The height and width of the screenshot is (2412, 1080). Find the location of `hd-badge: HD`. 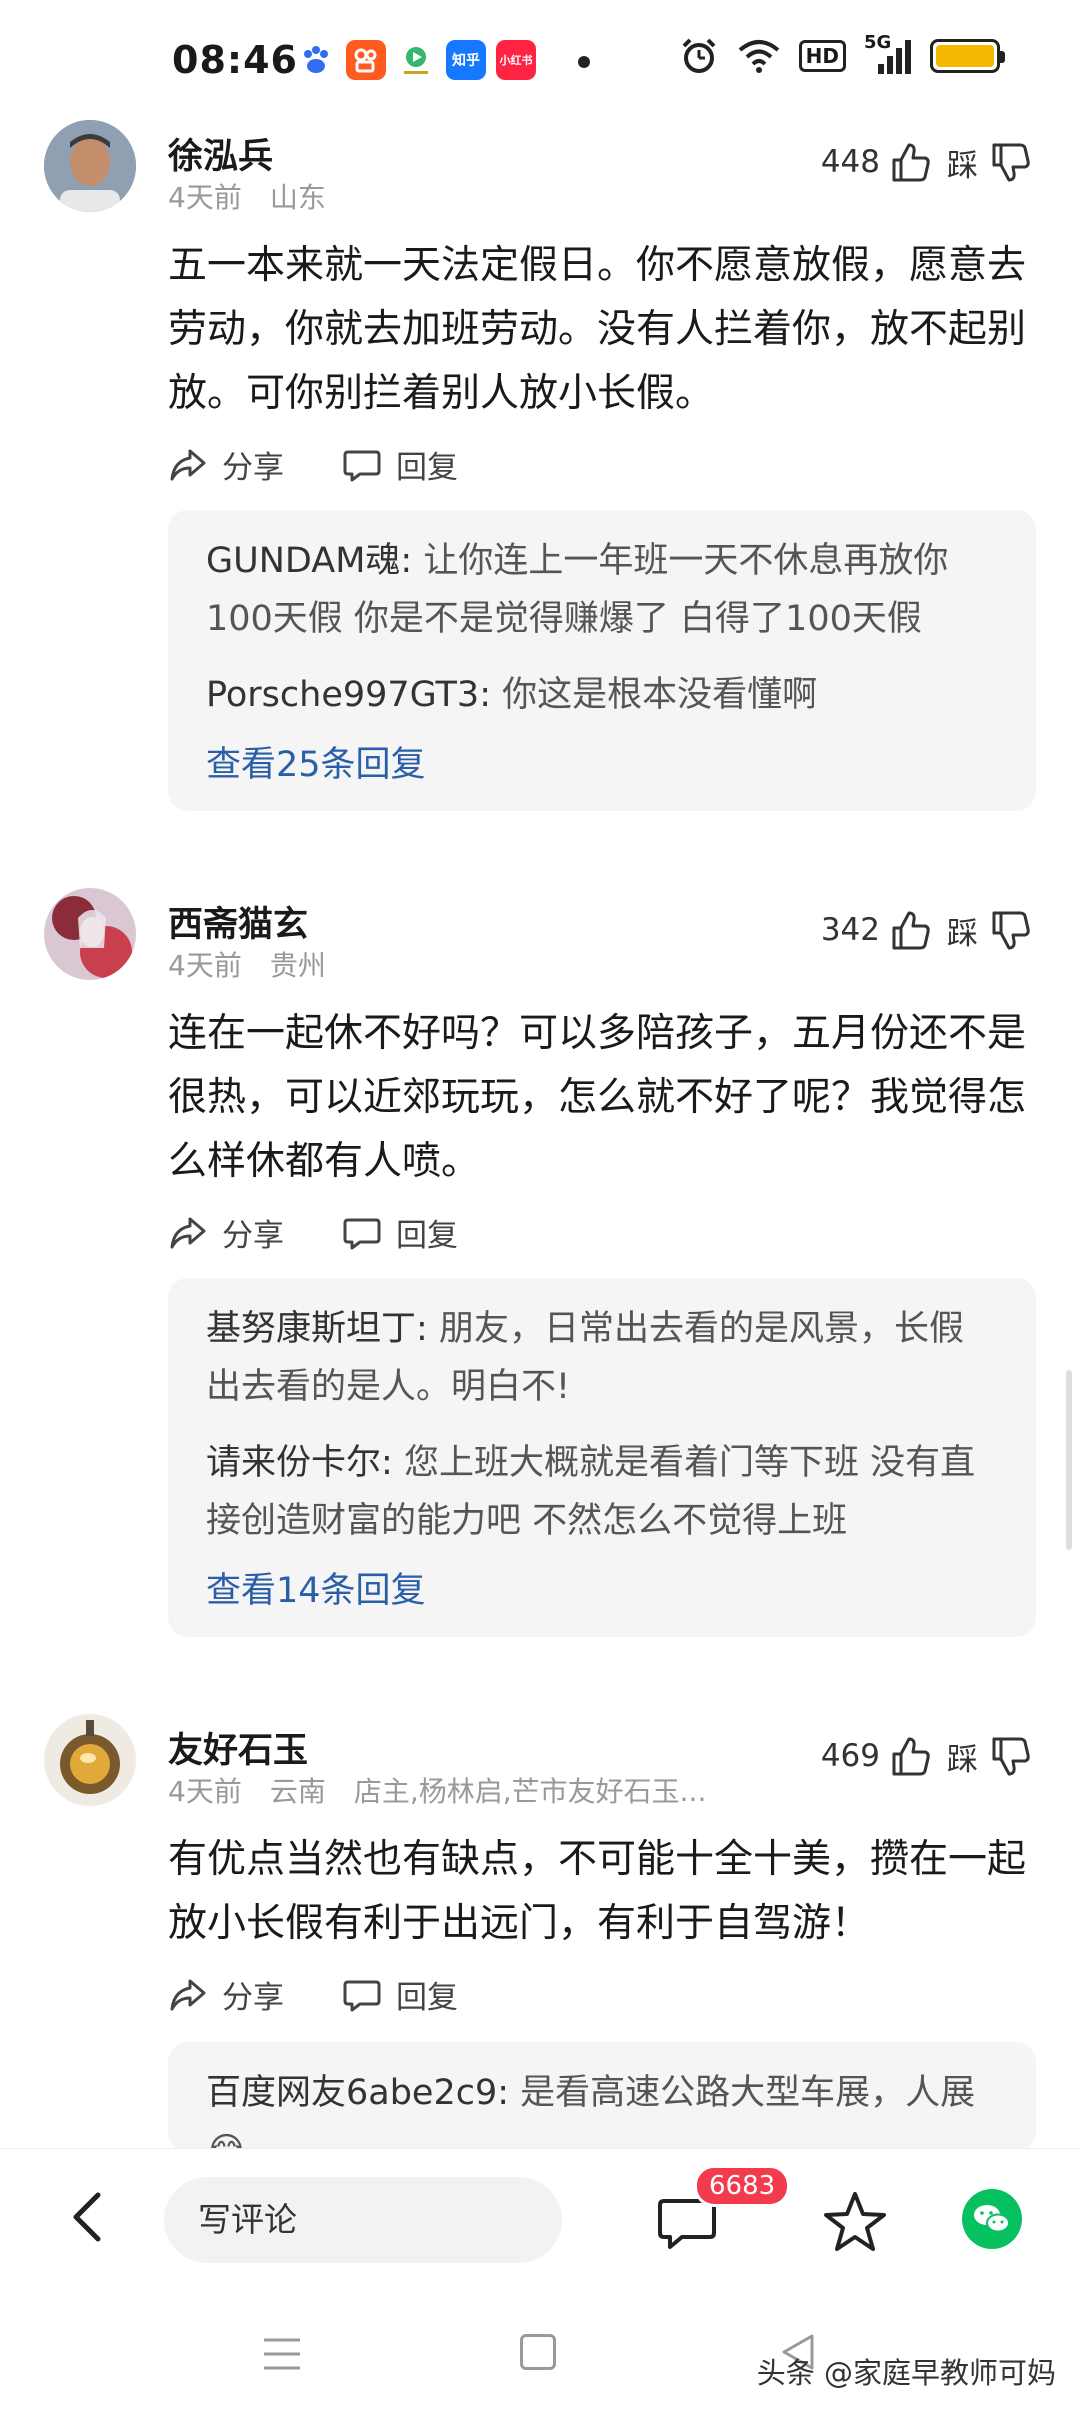

hd-badge: HD is located at coordinates (822, 56).